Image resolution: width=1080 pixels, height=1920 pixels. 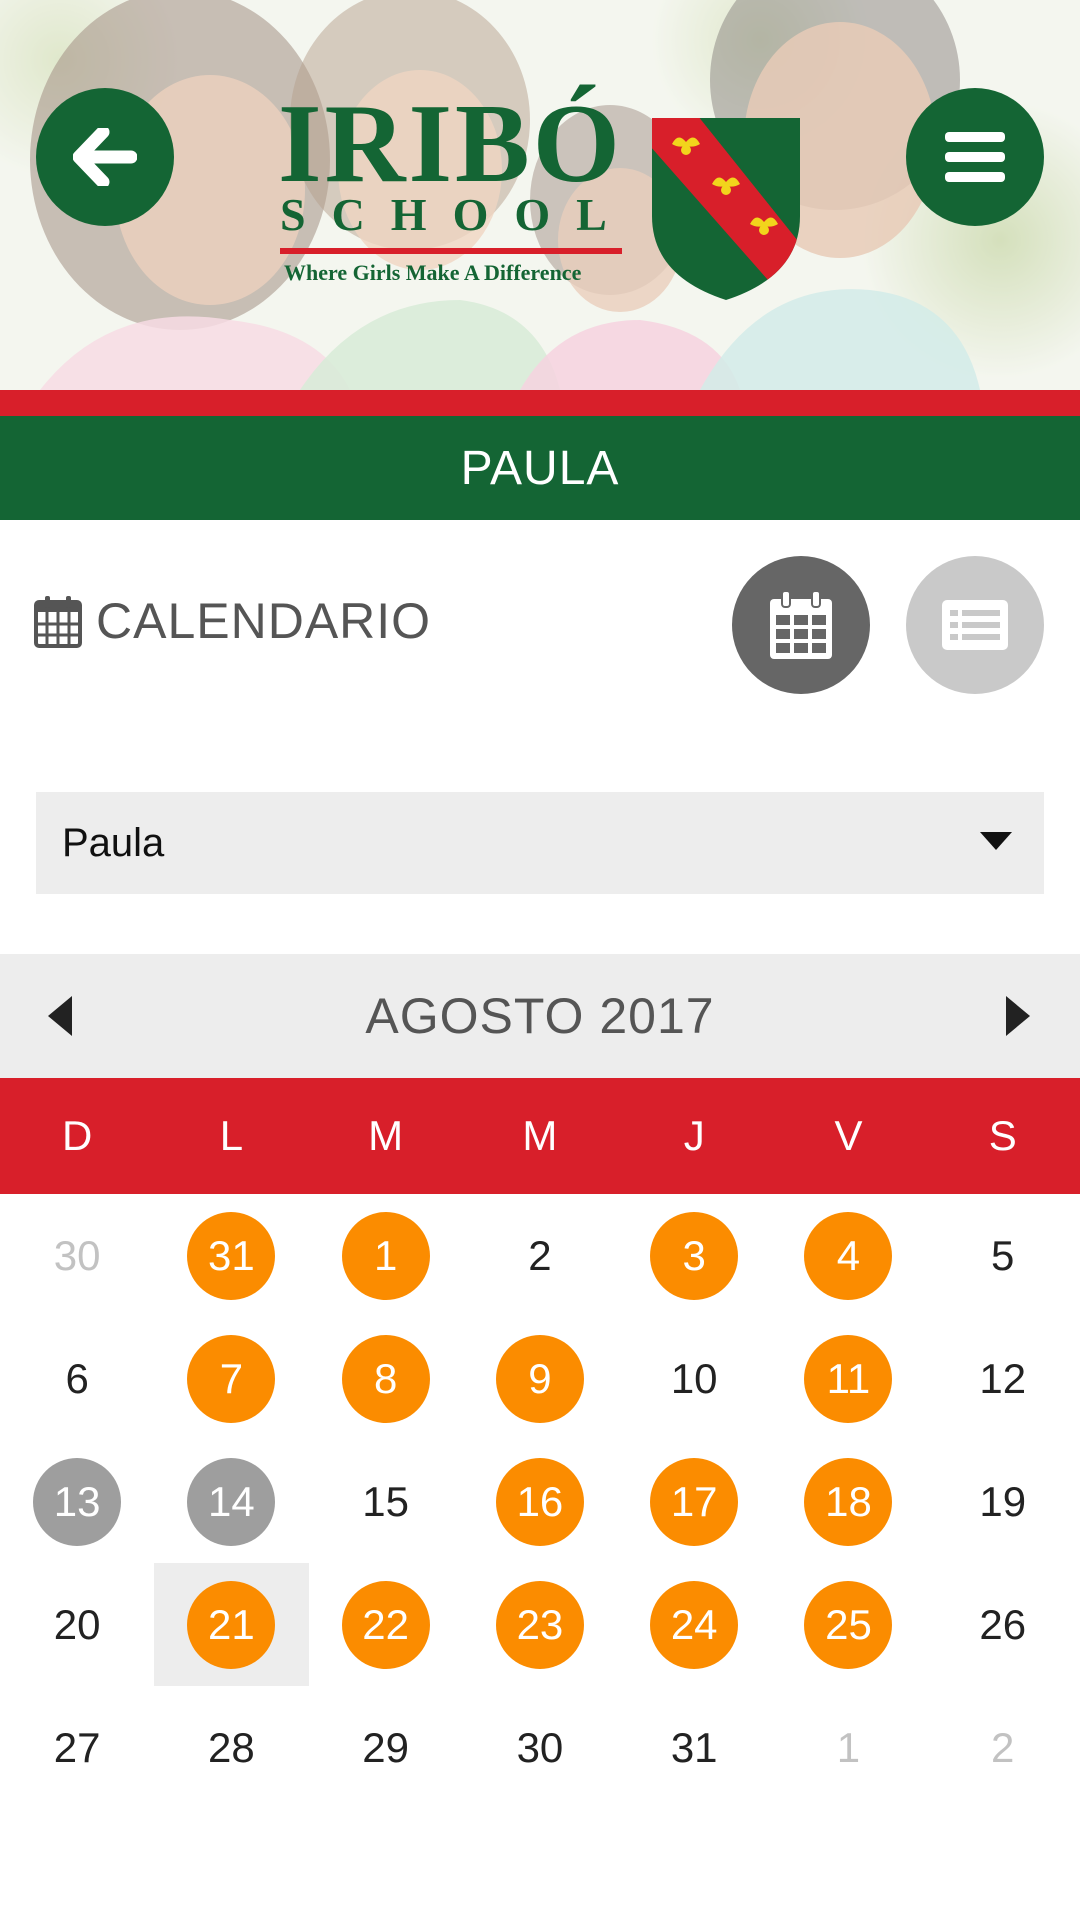 I want to click on calendar-day-number: 5, so click(x=1003, y=1255).